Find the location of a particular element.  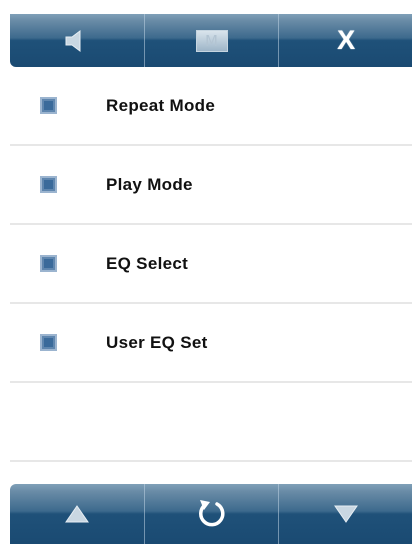

close-button: X is located at coordinates (345, 40).